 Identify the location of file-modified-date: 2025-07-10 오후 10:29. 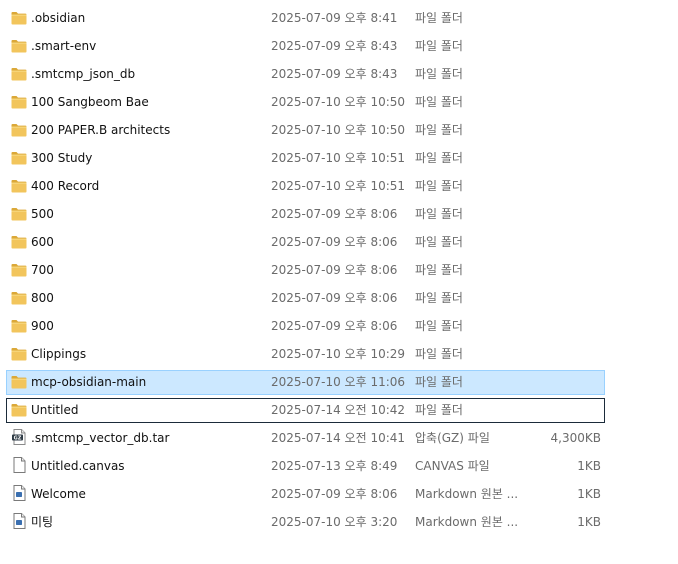
(338, 354).